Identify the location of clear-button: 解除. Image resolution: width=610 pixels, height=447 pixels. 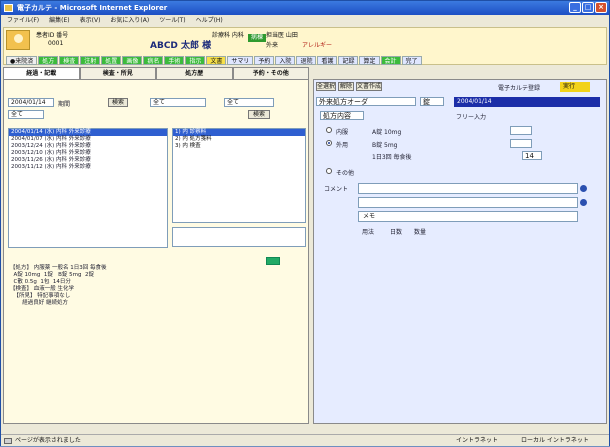
(346, 86).